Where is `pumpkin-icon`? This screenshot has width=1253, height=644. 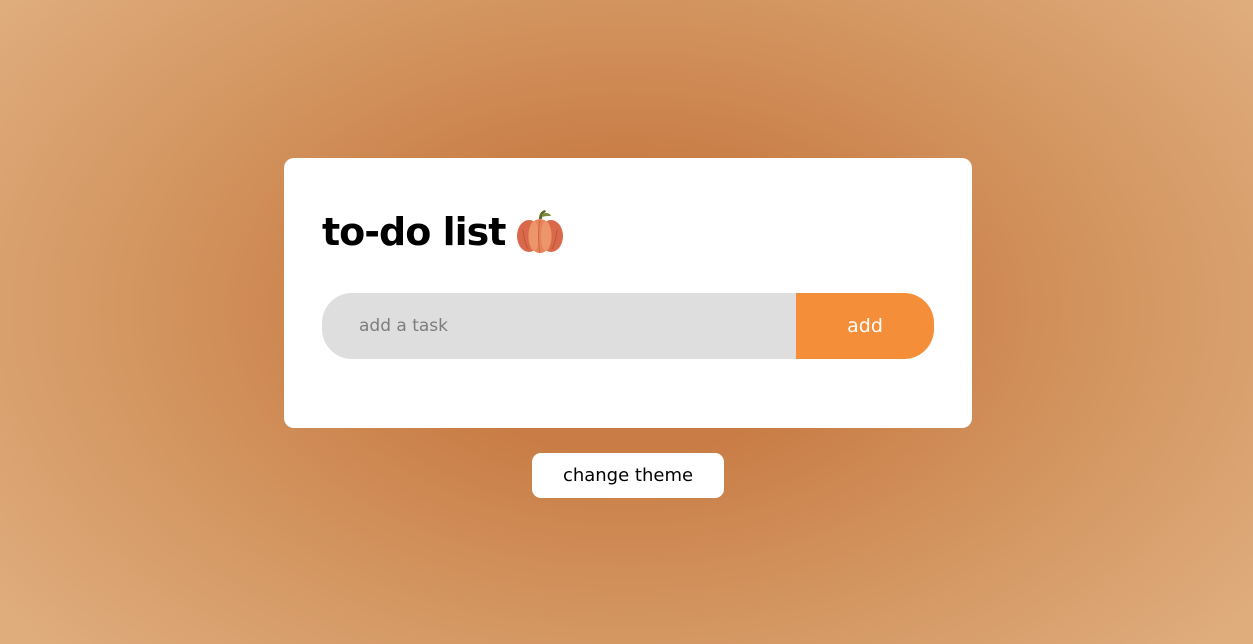 pumpkin-icon is located at coordinates (540, 232).